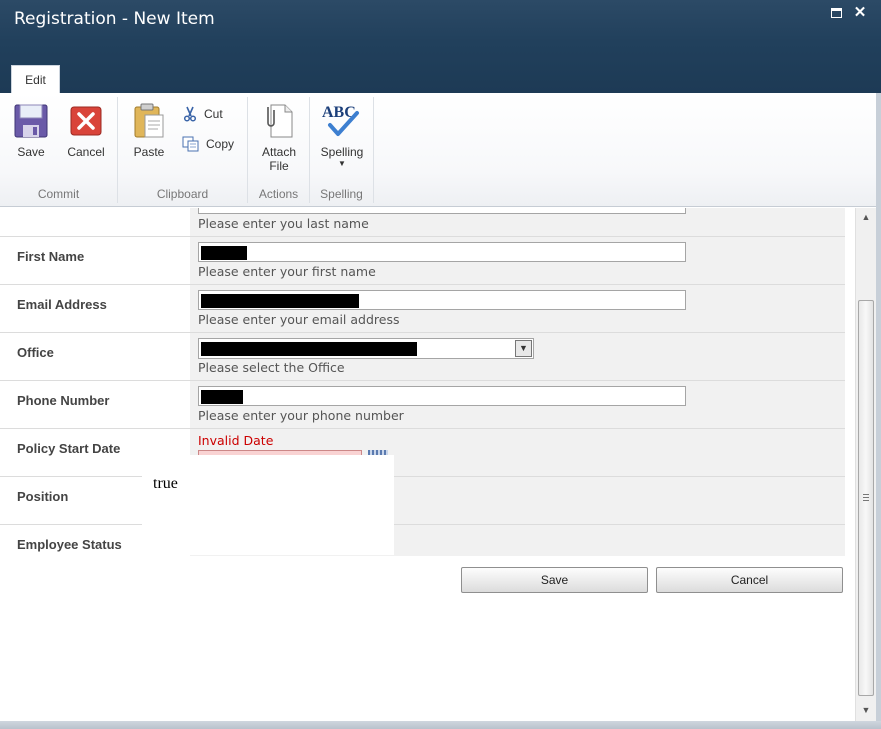 The image size is (881, 729). What do you see at coordinates (422, 540) in the screenshot?
I see `form-row-employee-status: Employee Status` at bounding box center [422, 540].